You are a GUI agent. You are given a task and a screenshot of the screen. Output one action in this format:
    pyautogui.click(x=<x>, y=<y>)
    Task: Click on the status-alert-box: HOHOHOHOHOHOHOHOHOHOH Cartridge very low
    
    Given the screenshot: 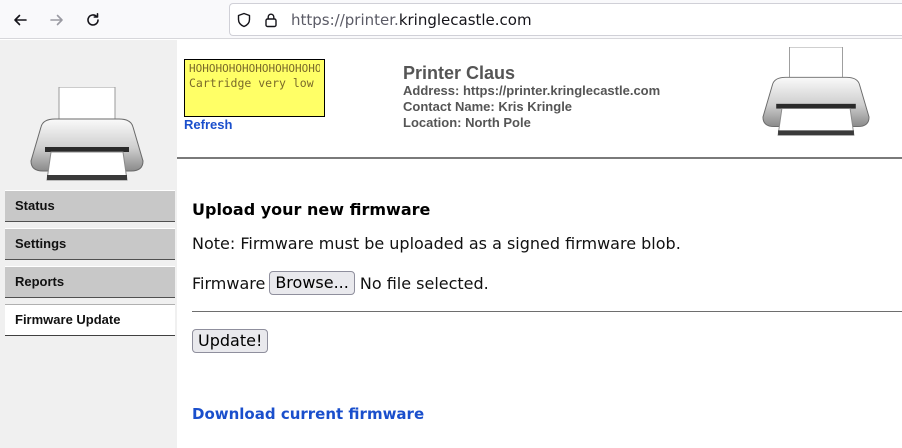 What is the action you would take?
    pyautogui.click(x=254, y=88)
    